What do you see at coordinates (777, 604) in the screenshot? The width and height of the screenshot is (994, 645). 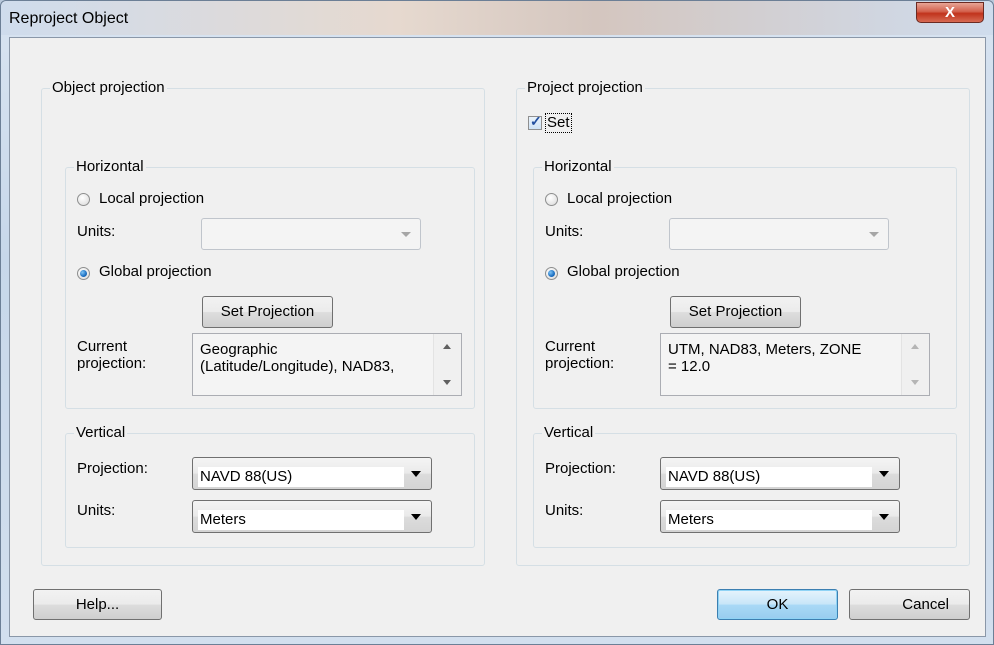 I see `ok-button: OK` at bounding box center [777, 604].